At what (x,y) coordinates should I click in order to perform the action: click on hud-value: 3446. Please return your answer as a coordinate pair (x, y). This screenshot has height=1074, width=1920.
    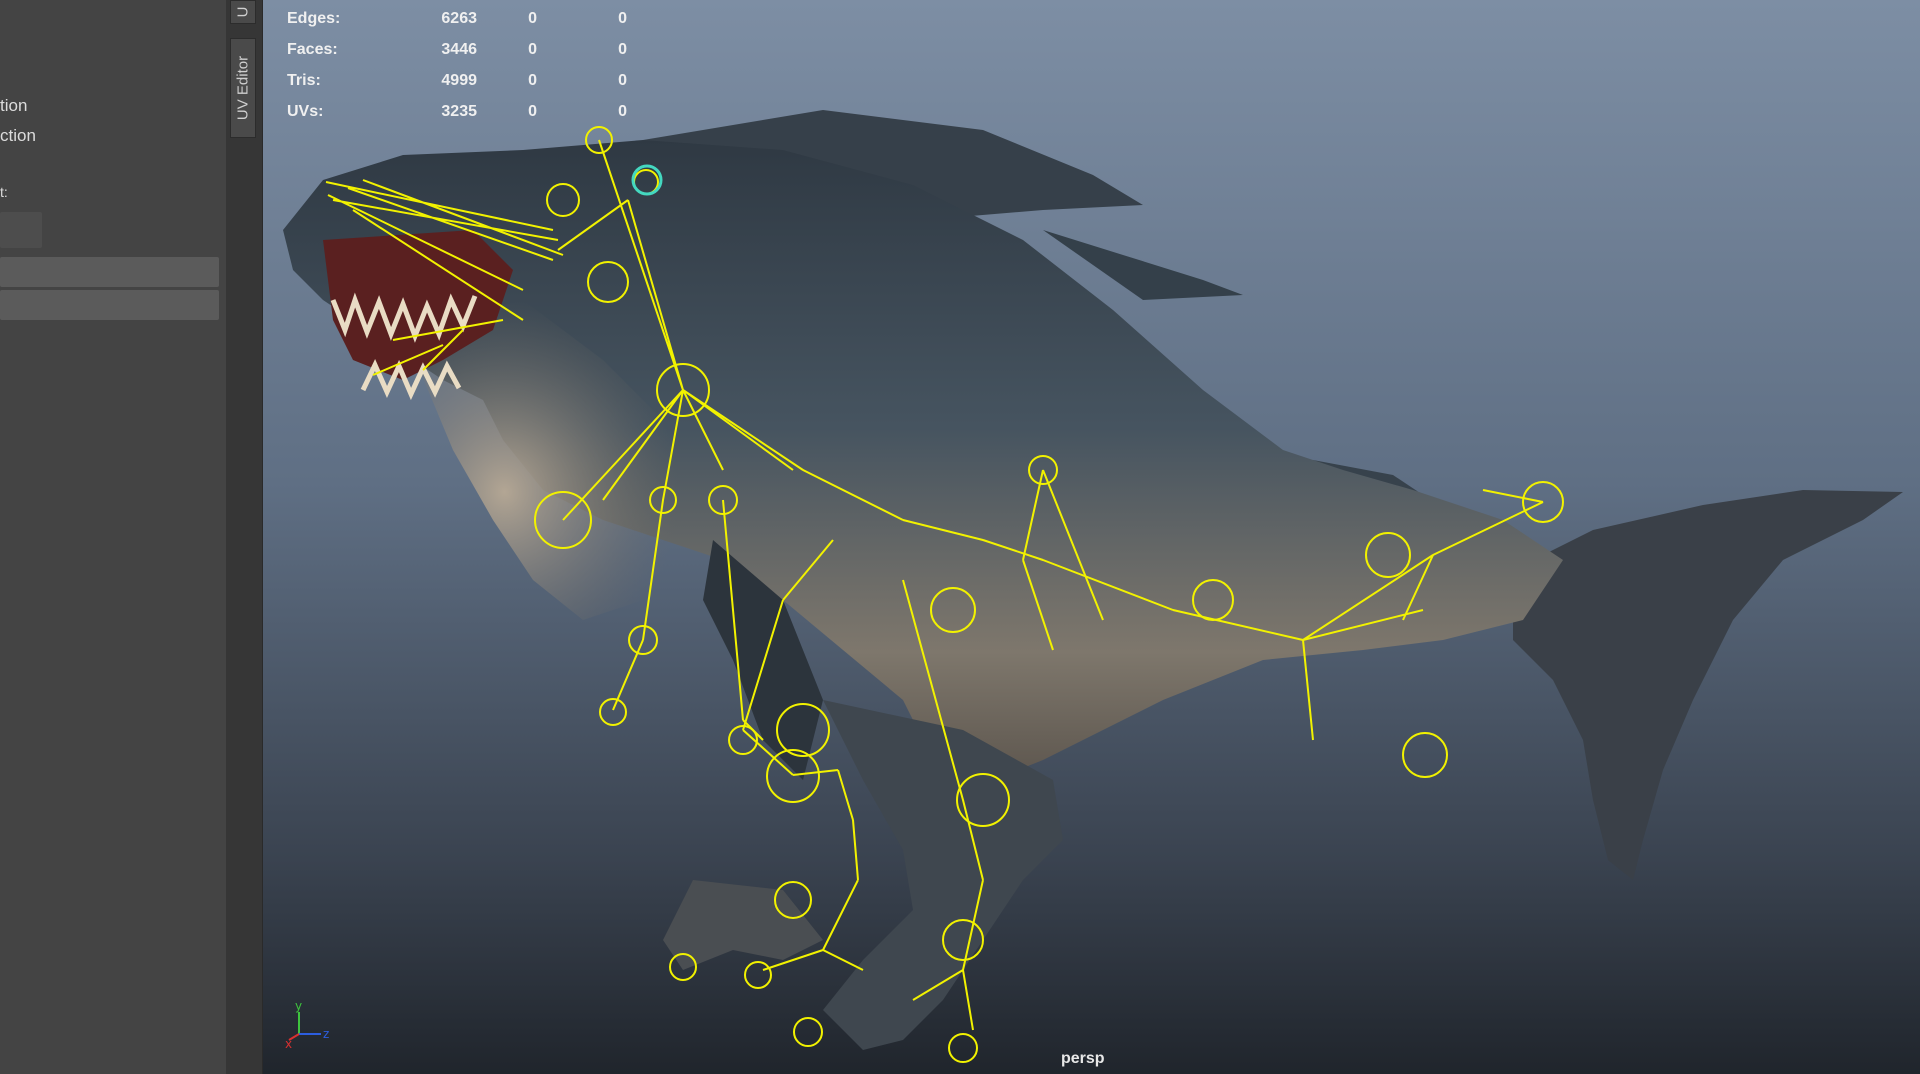
    Looking at the image, I should click on (459, 49).